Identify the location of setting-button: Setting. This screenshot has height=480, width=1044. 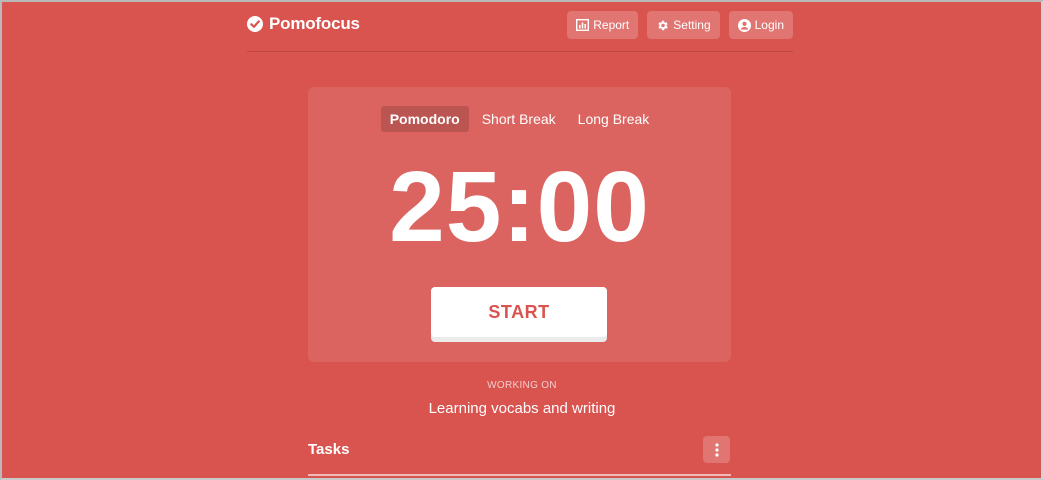
(683, 25).